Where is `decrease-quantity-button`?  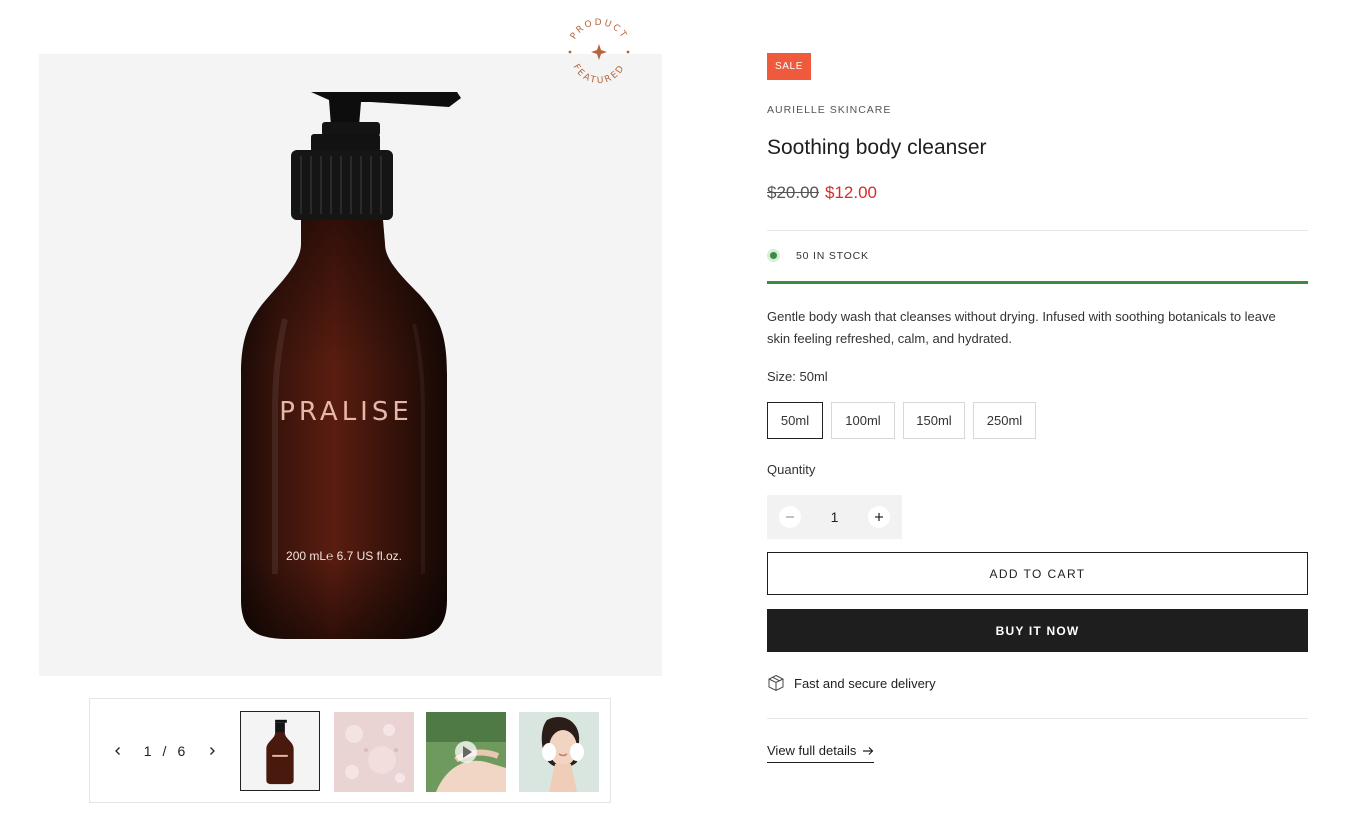 decrease-quantity-button is located at coordinates (790, 517).